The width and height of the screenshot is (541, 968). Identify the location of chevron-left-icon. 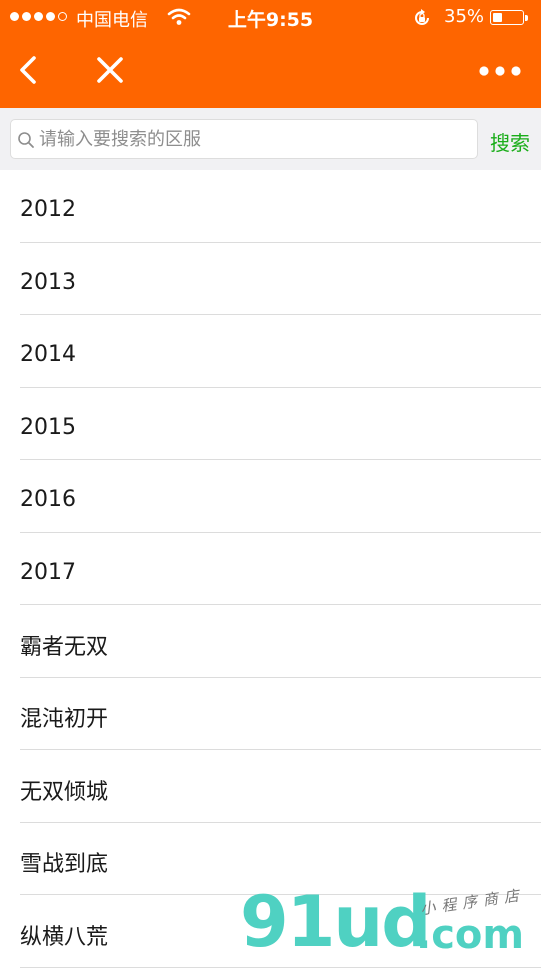
(28, 70).